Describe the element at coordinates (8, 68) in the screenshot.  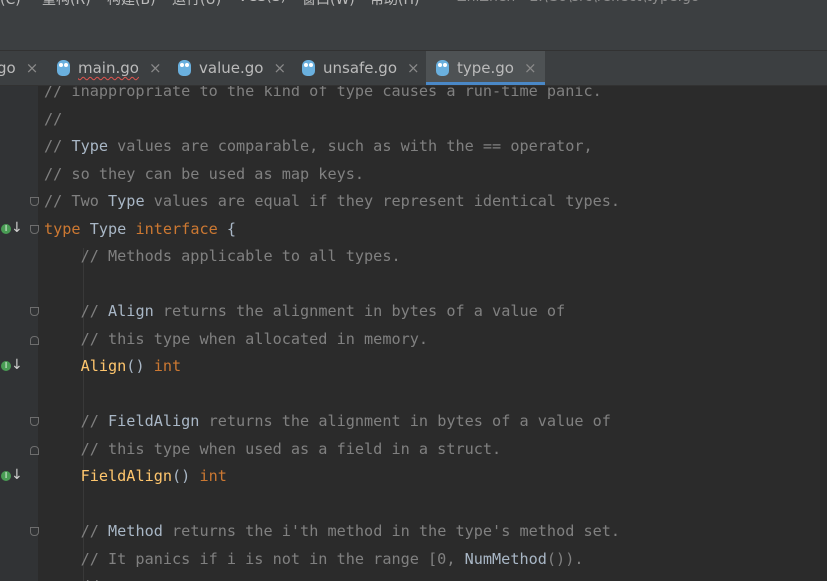
I see `tab-label: go` at that location.